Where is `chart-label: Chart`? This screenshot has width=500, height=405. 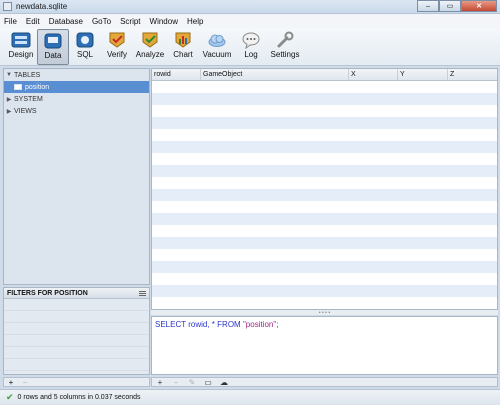
chart-label: Chart is located at coordinates (183, 54).